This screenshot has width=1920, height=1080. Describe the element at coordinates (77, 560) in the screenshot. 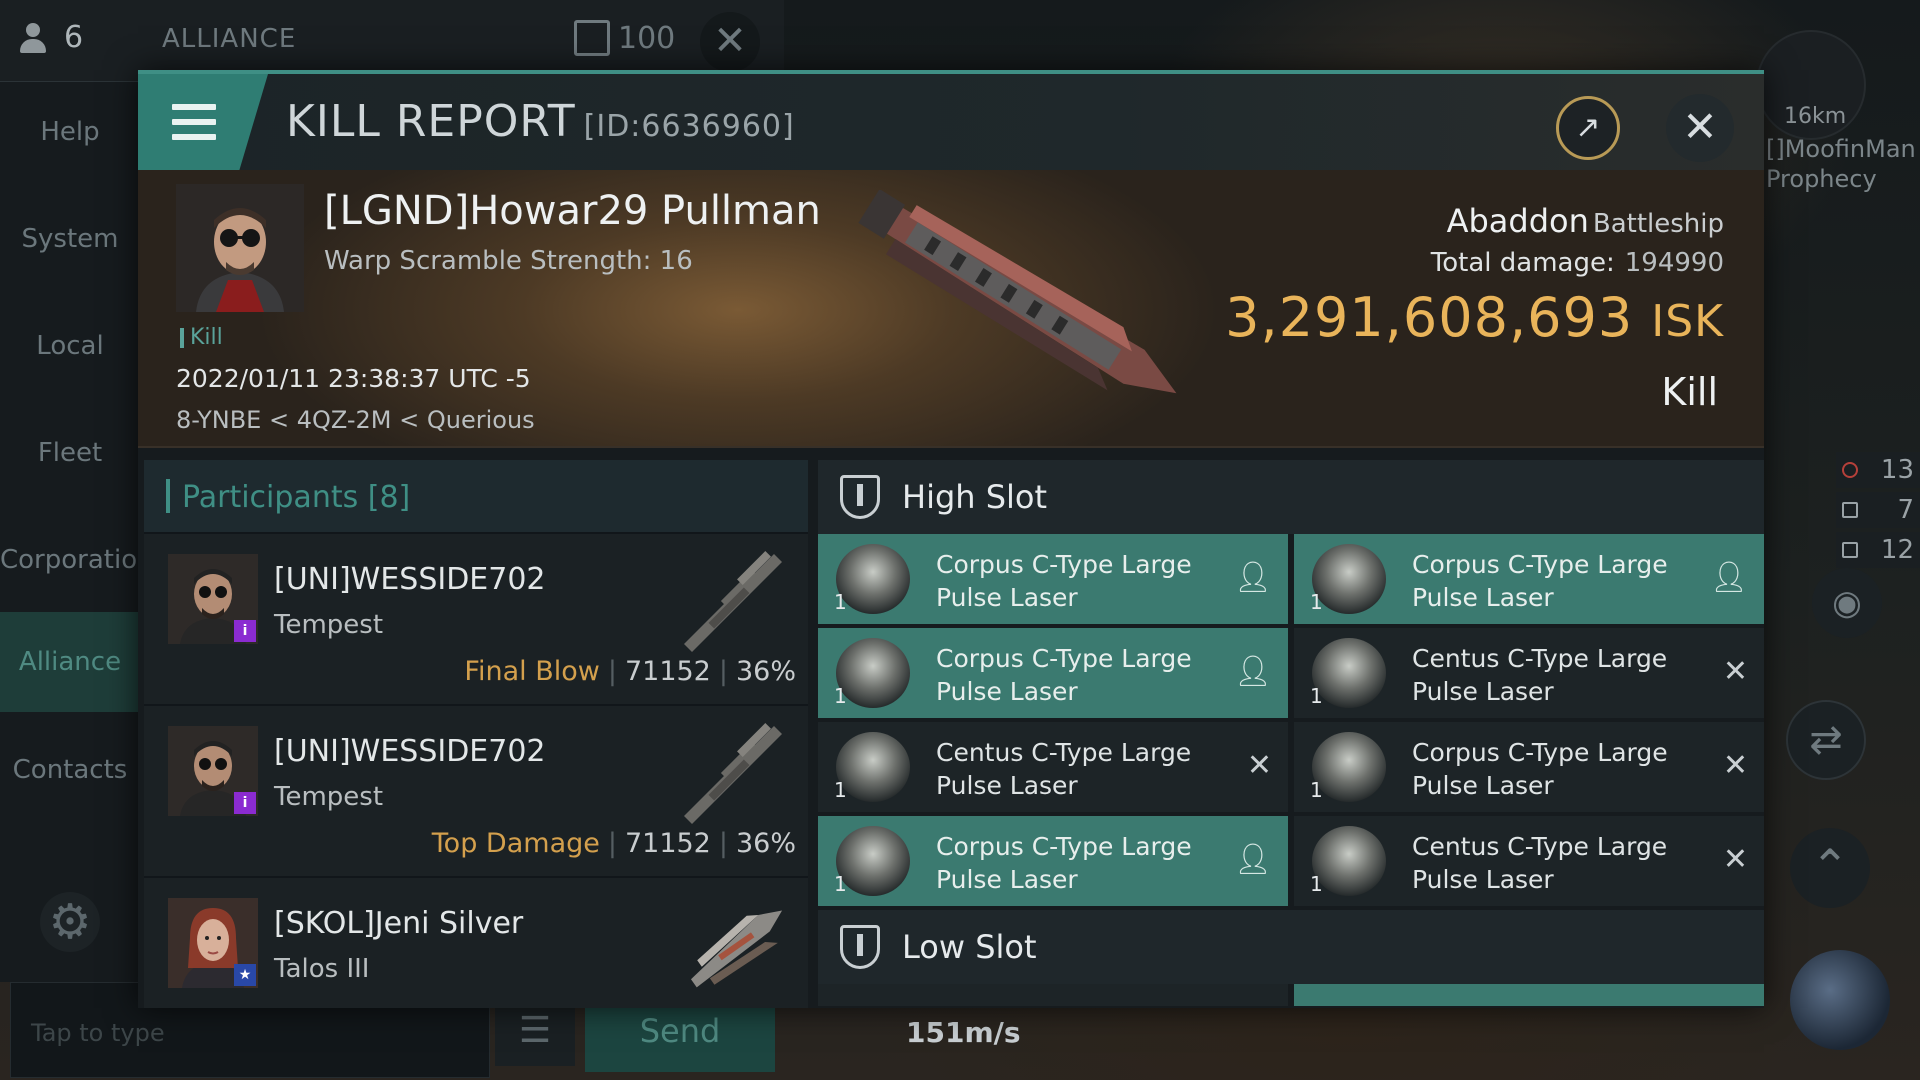

I see `nav-corporation: Corporation` at that location.